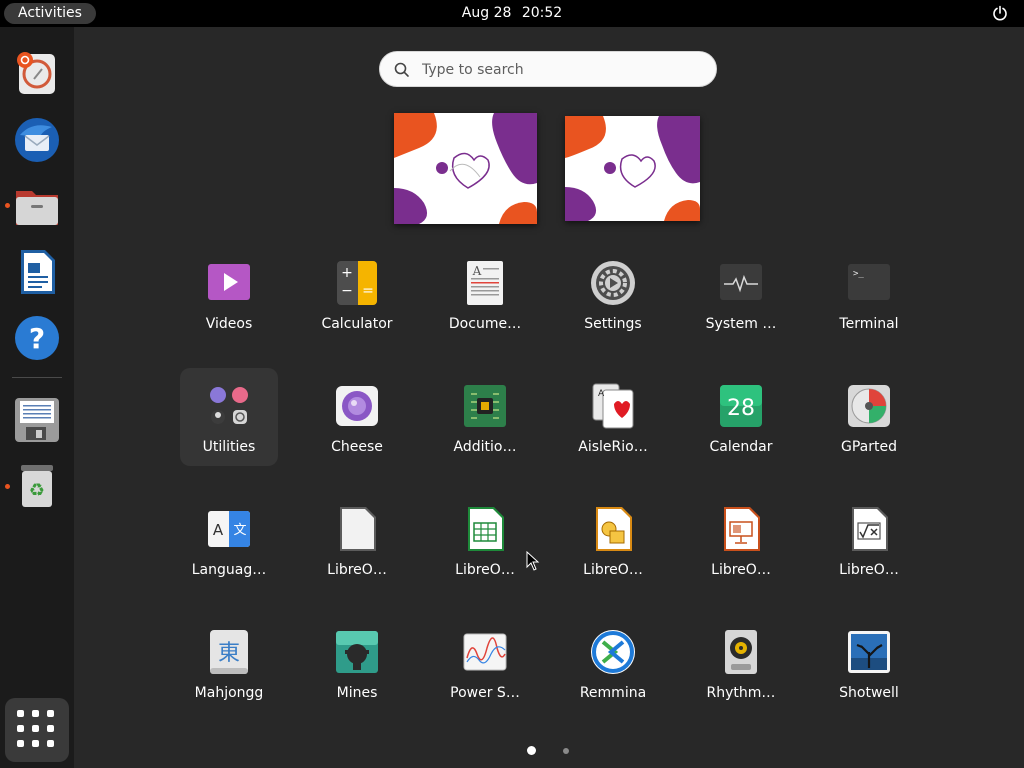  Describe the element at coordinates (741, 282) in the screenshot. I see `system-monitor-icon` at that location.